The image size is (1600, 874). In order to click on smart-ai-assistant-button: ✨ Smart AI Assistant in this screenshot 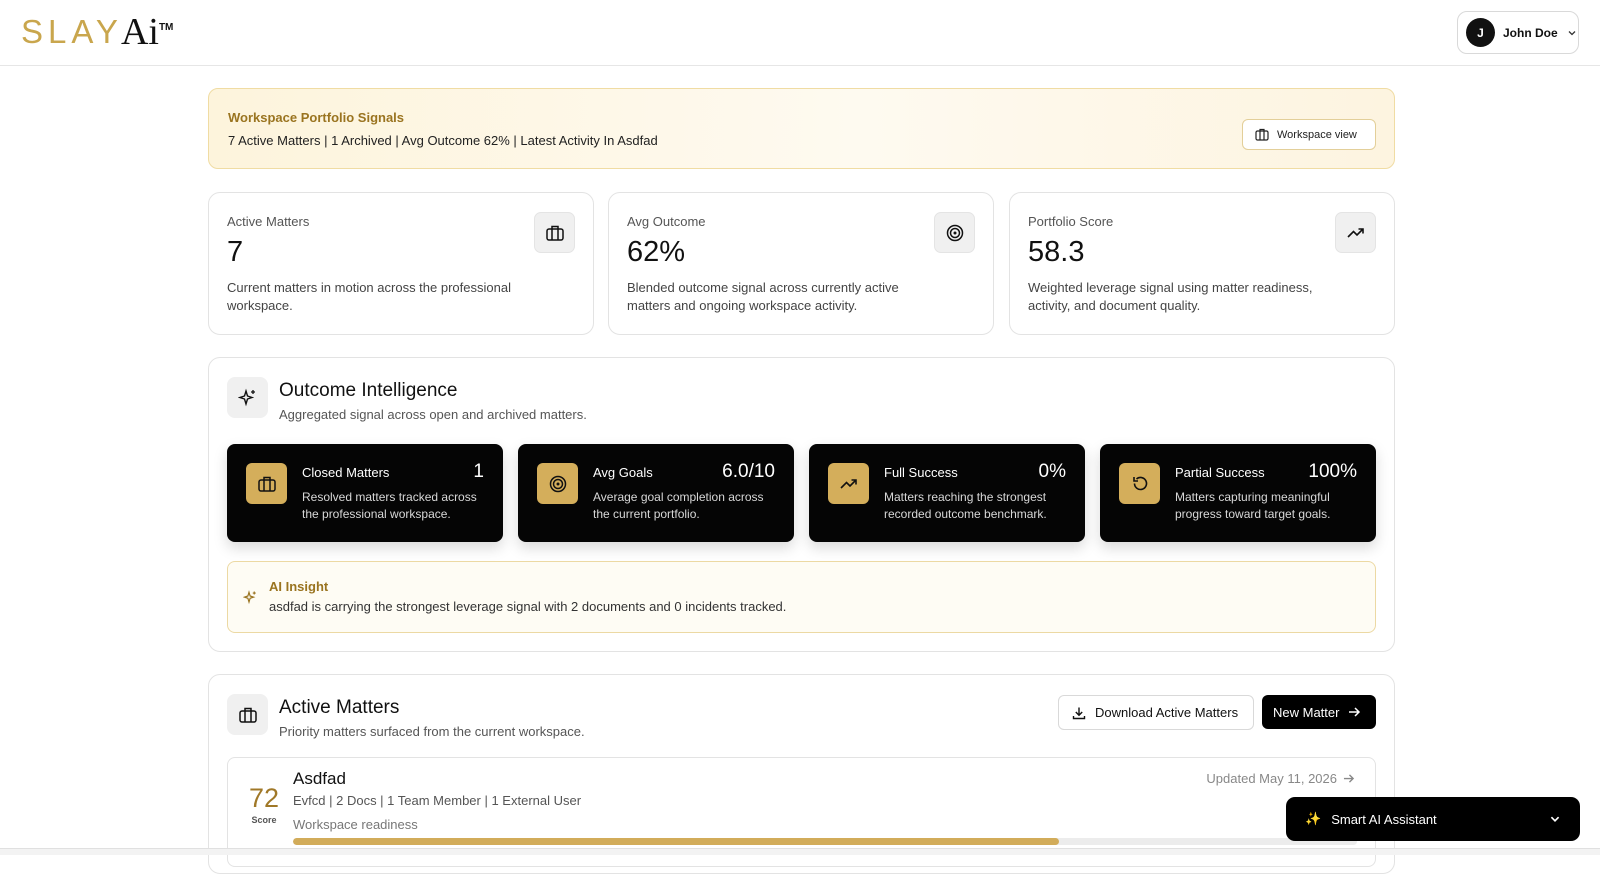, I will do `click(1433, 819)`.